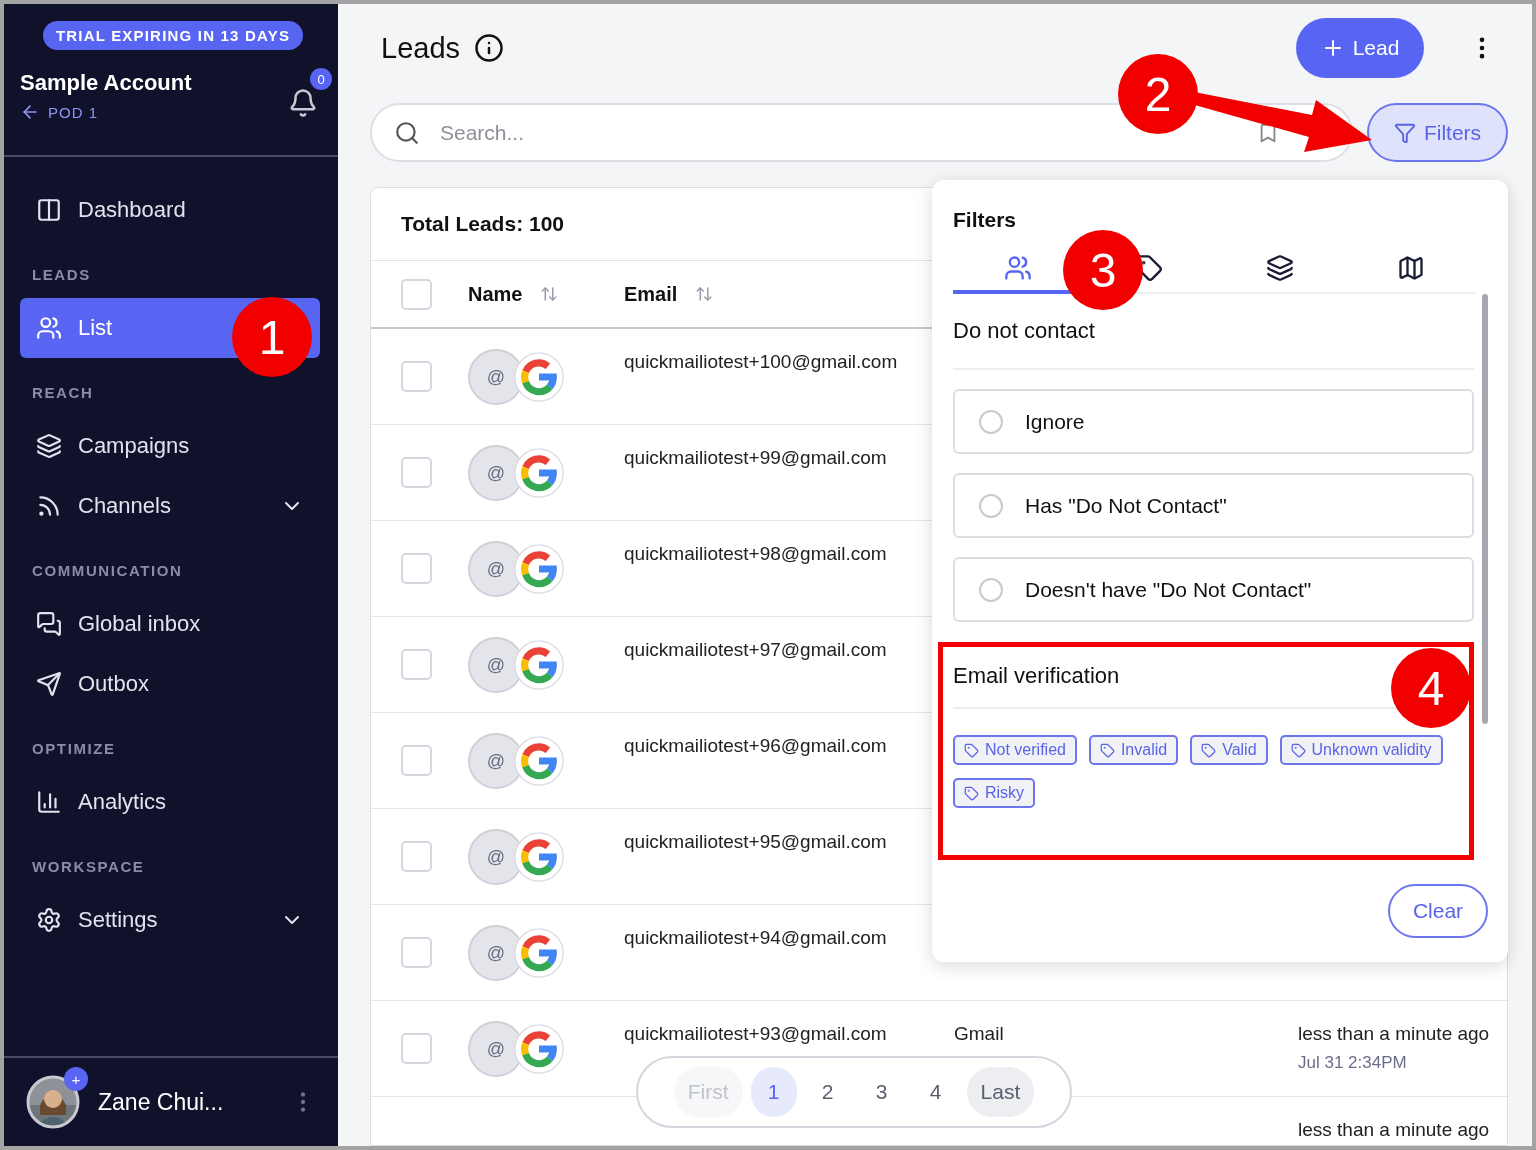 The height and width of the screenshot is (1150, 1536). I want to click on date-cell-text: Jul 31 2:34PM, so click(1353, 1063).